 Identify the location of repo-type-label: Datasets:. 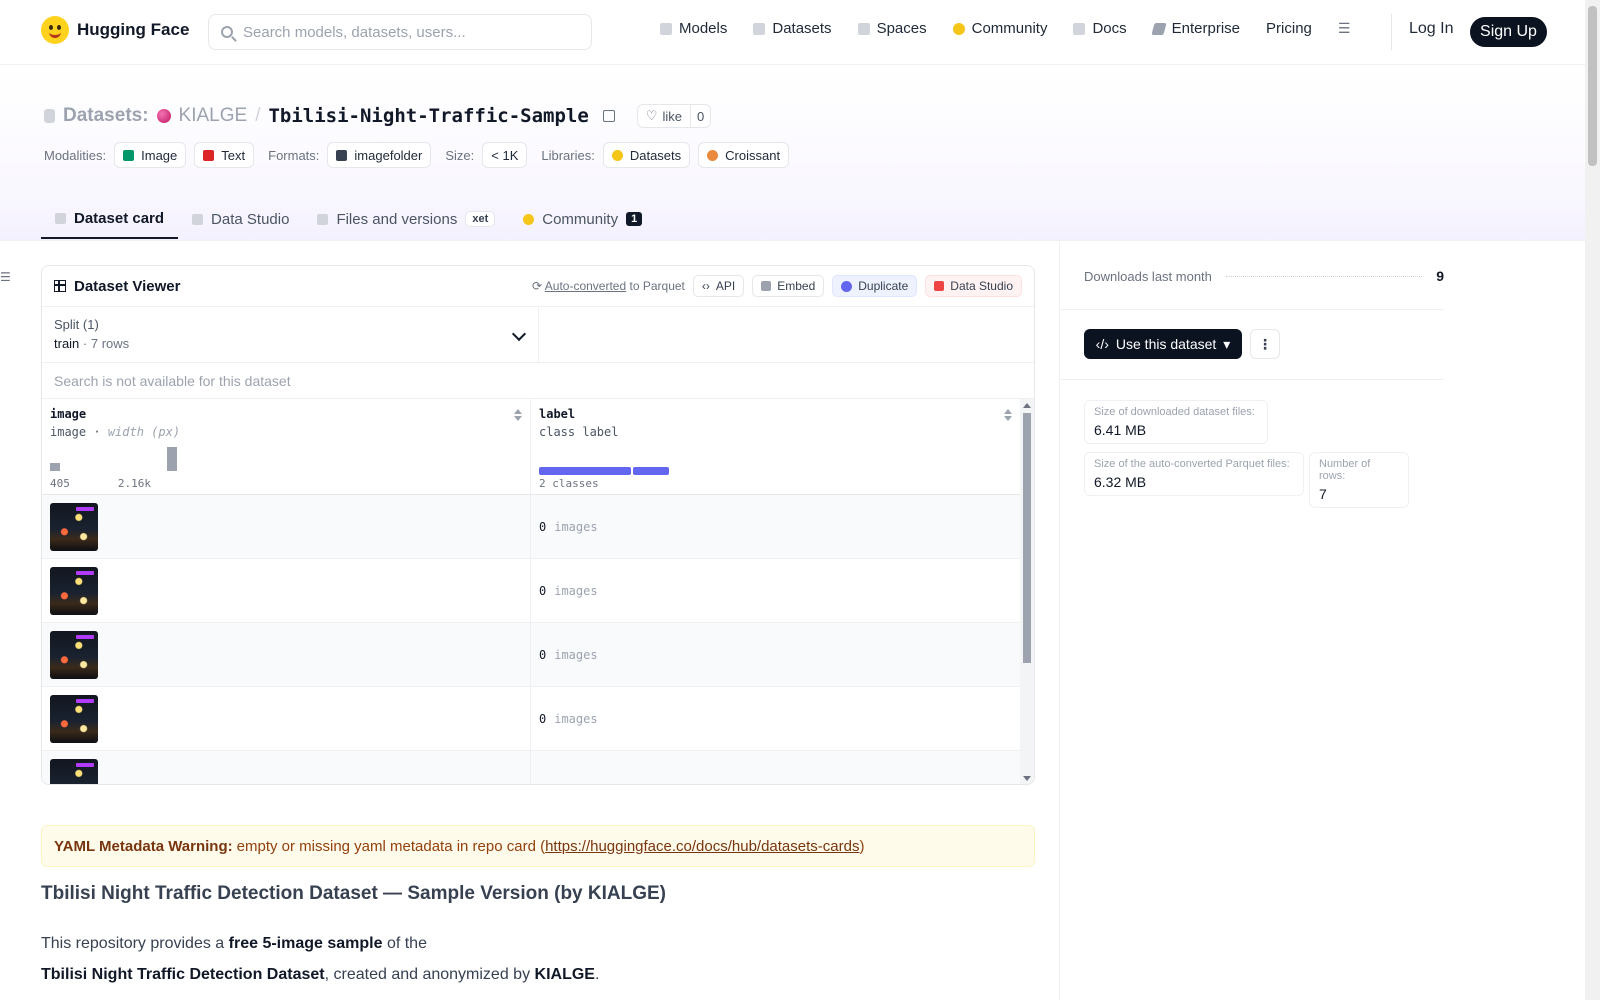
(106, 116).